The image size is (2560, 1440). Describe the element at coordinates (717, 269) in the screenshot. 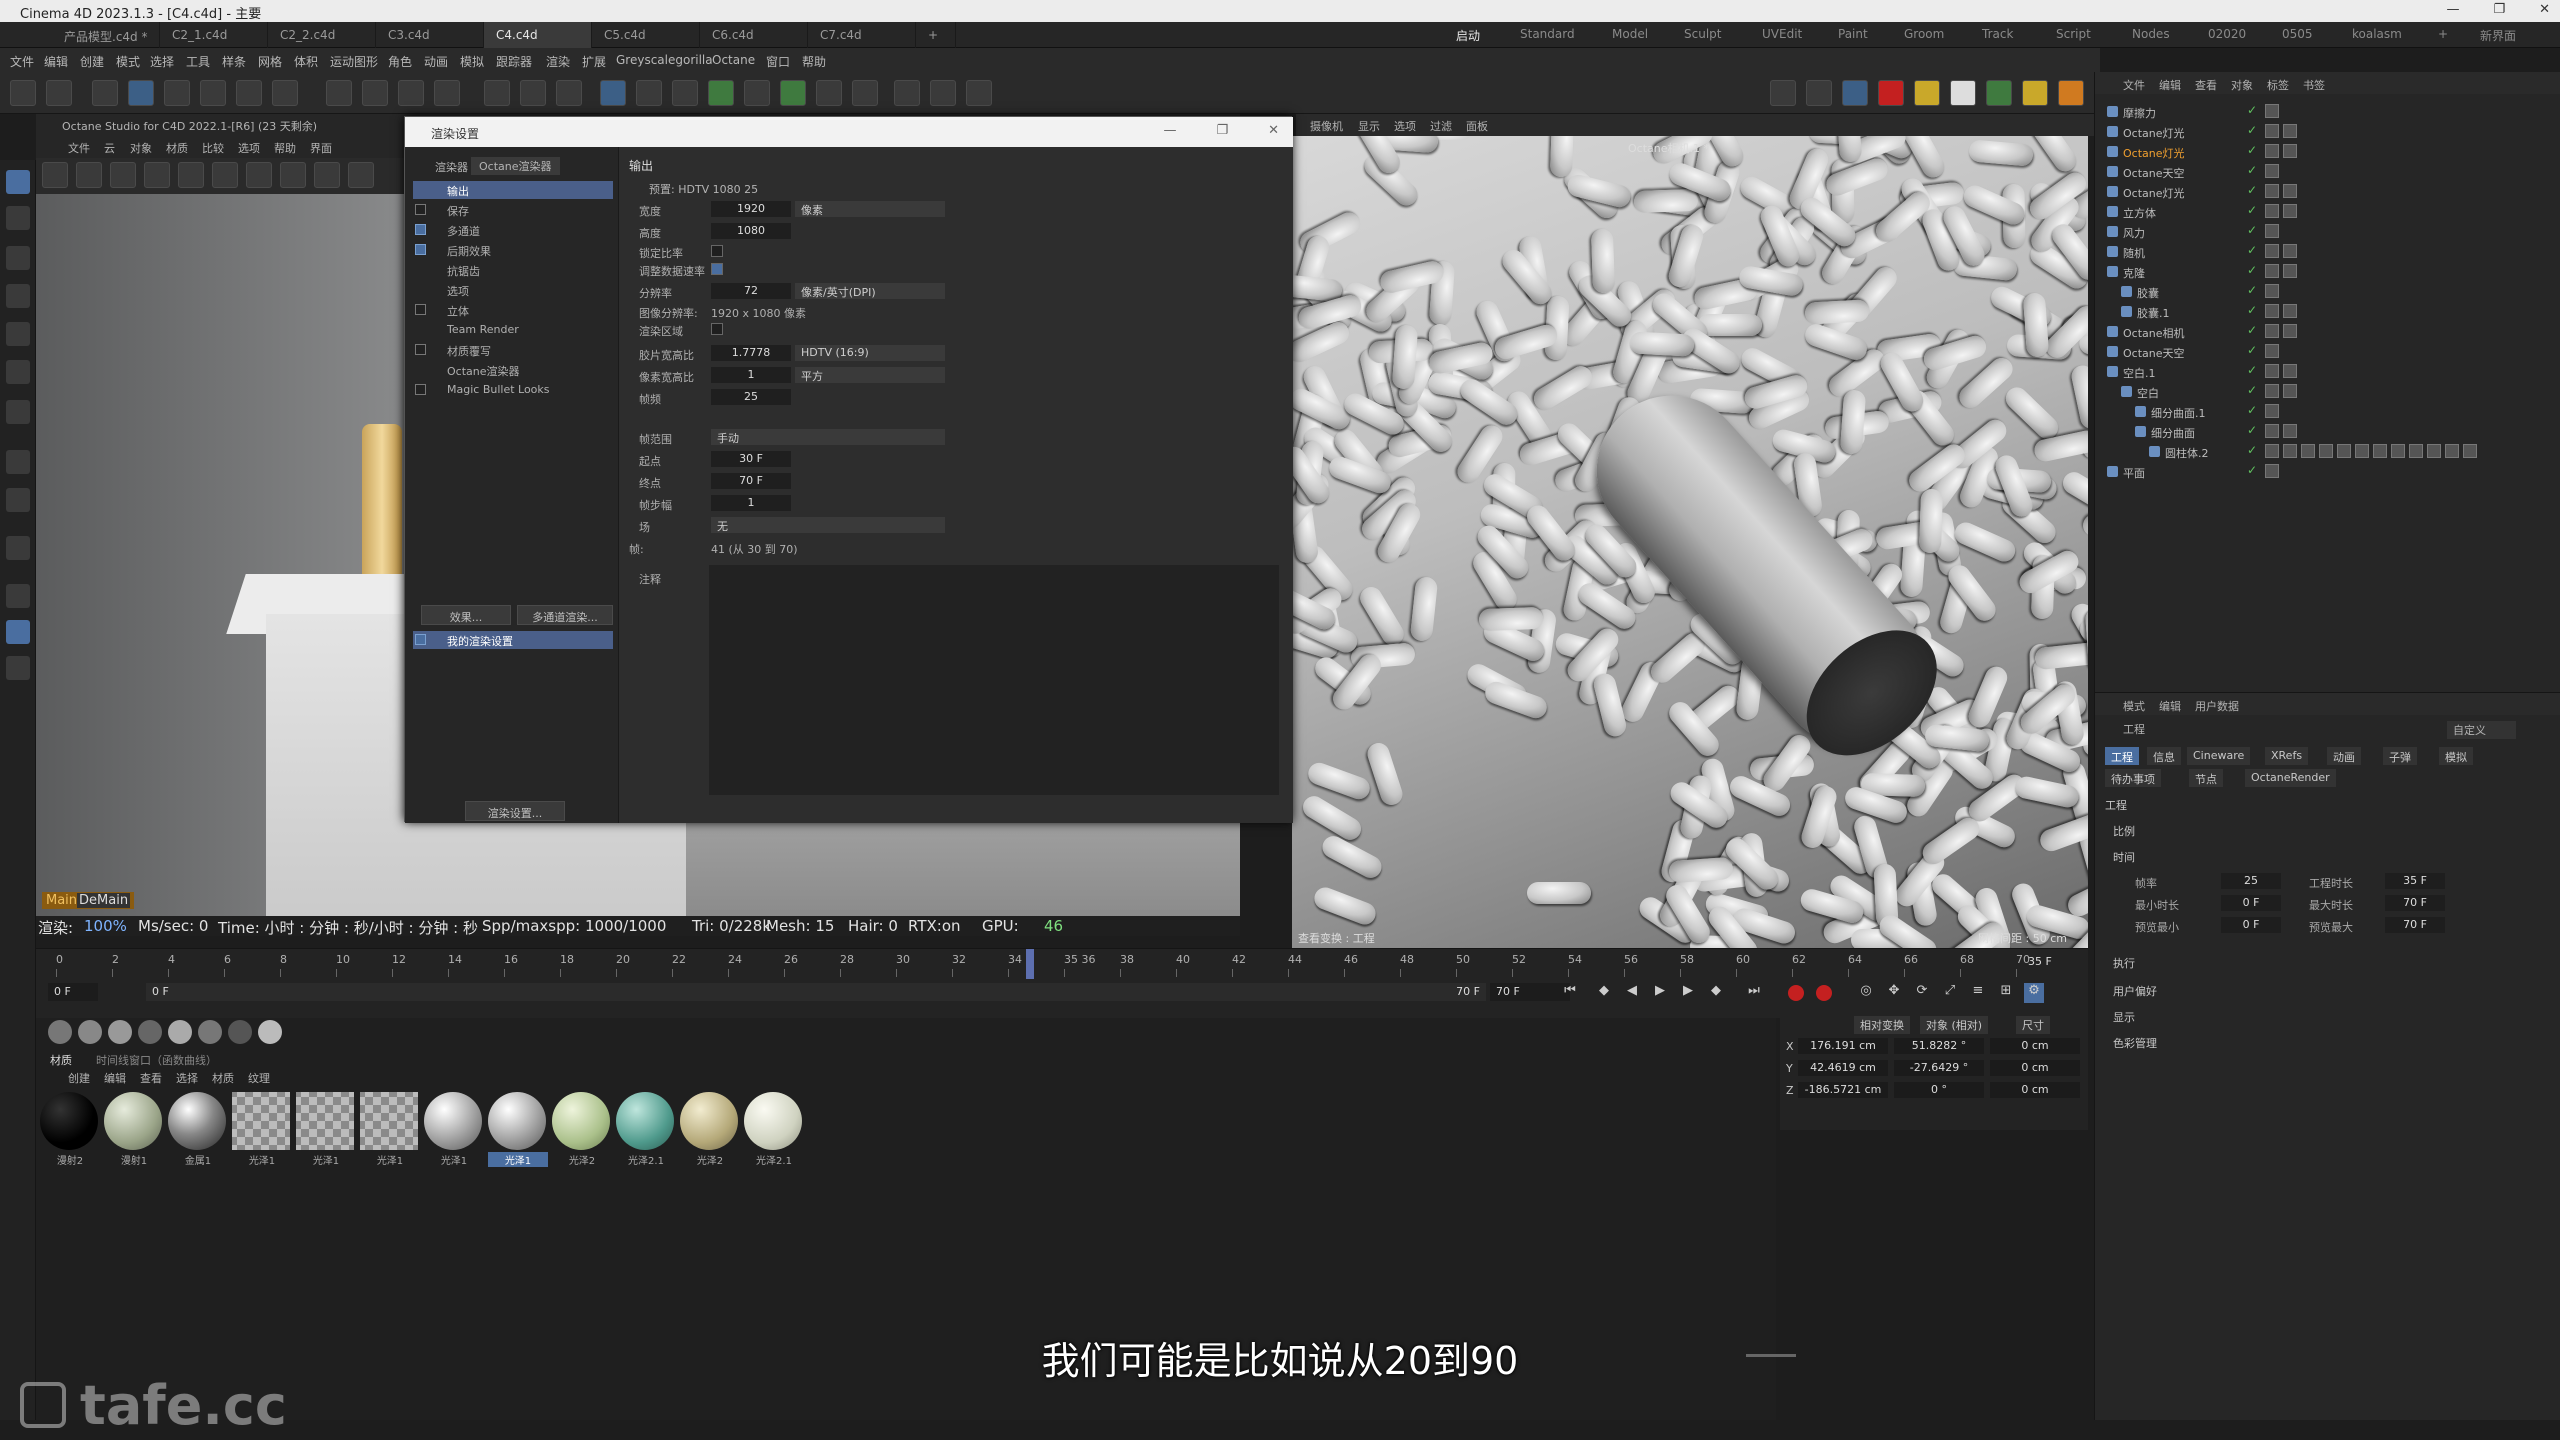

I see `adjust-data-checkbox` at that location.